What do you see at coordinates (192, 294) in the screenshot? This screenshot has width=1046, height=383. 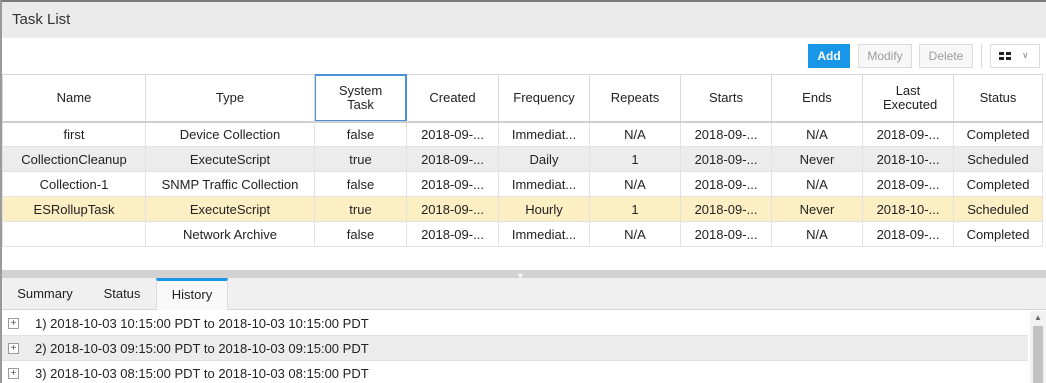 I see `tab-history: History` at bounding box center [192, 294].